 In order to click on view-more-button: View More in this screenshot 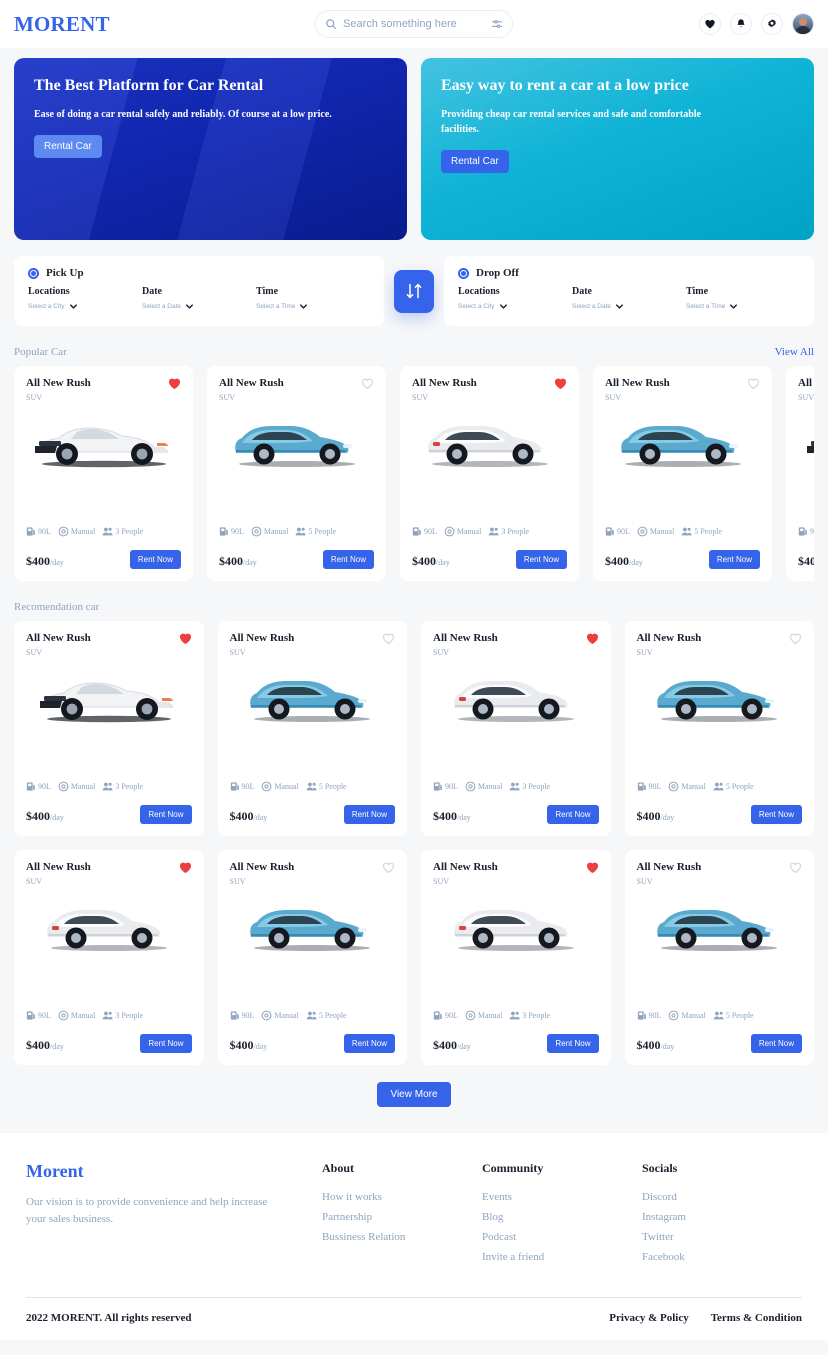, I will do `click(414, 1094)`.